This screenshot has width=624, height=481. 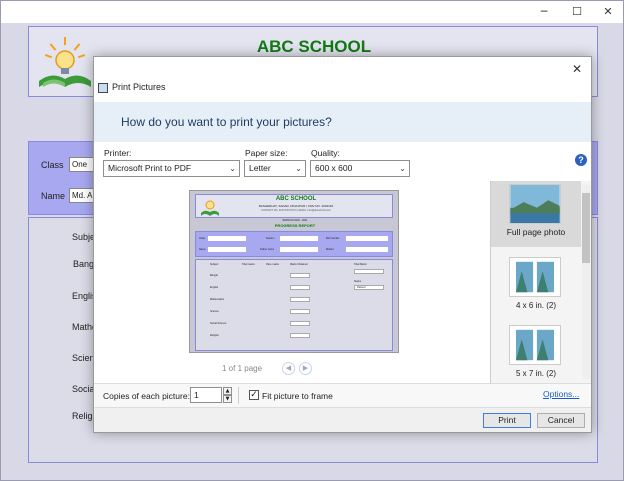 What do you see at coordinates (297, 396) in the screenshot?
I see `fit-to-frame-label: Fit picture to frame` at bounding box center [297, 396].